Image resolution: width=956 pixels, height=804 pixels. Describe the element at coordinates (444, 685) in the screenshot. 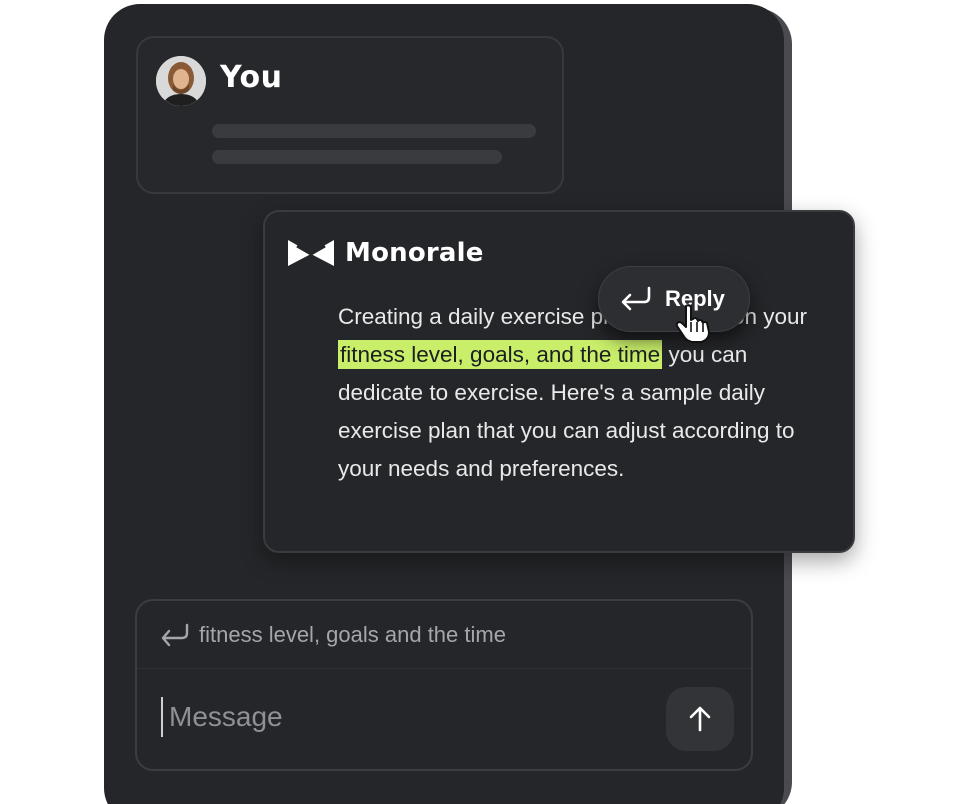

I see `message-composer: fitness level, goals and the time` at that location.